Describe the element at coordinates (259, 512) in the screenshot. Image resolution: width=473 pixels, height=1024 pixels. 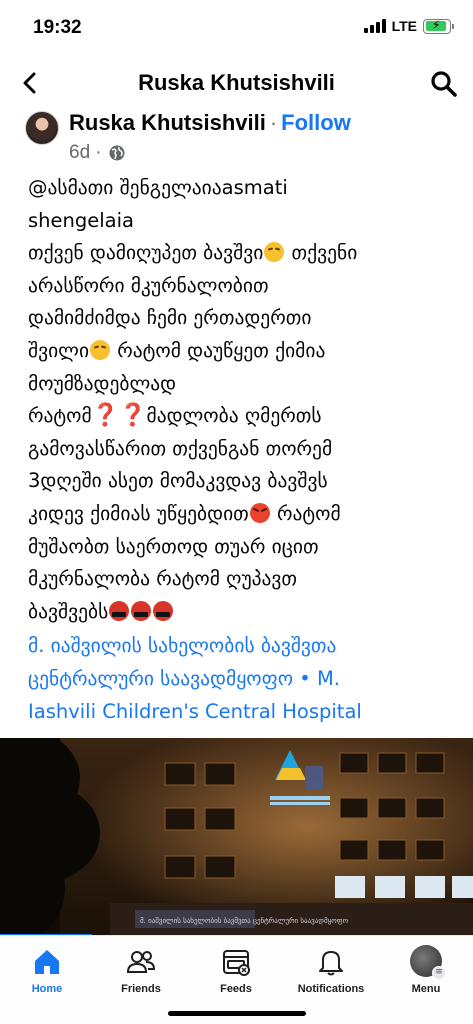
I see `angry-face-emoji-icon` at that location.